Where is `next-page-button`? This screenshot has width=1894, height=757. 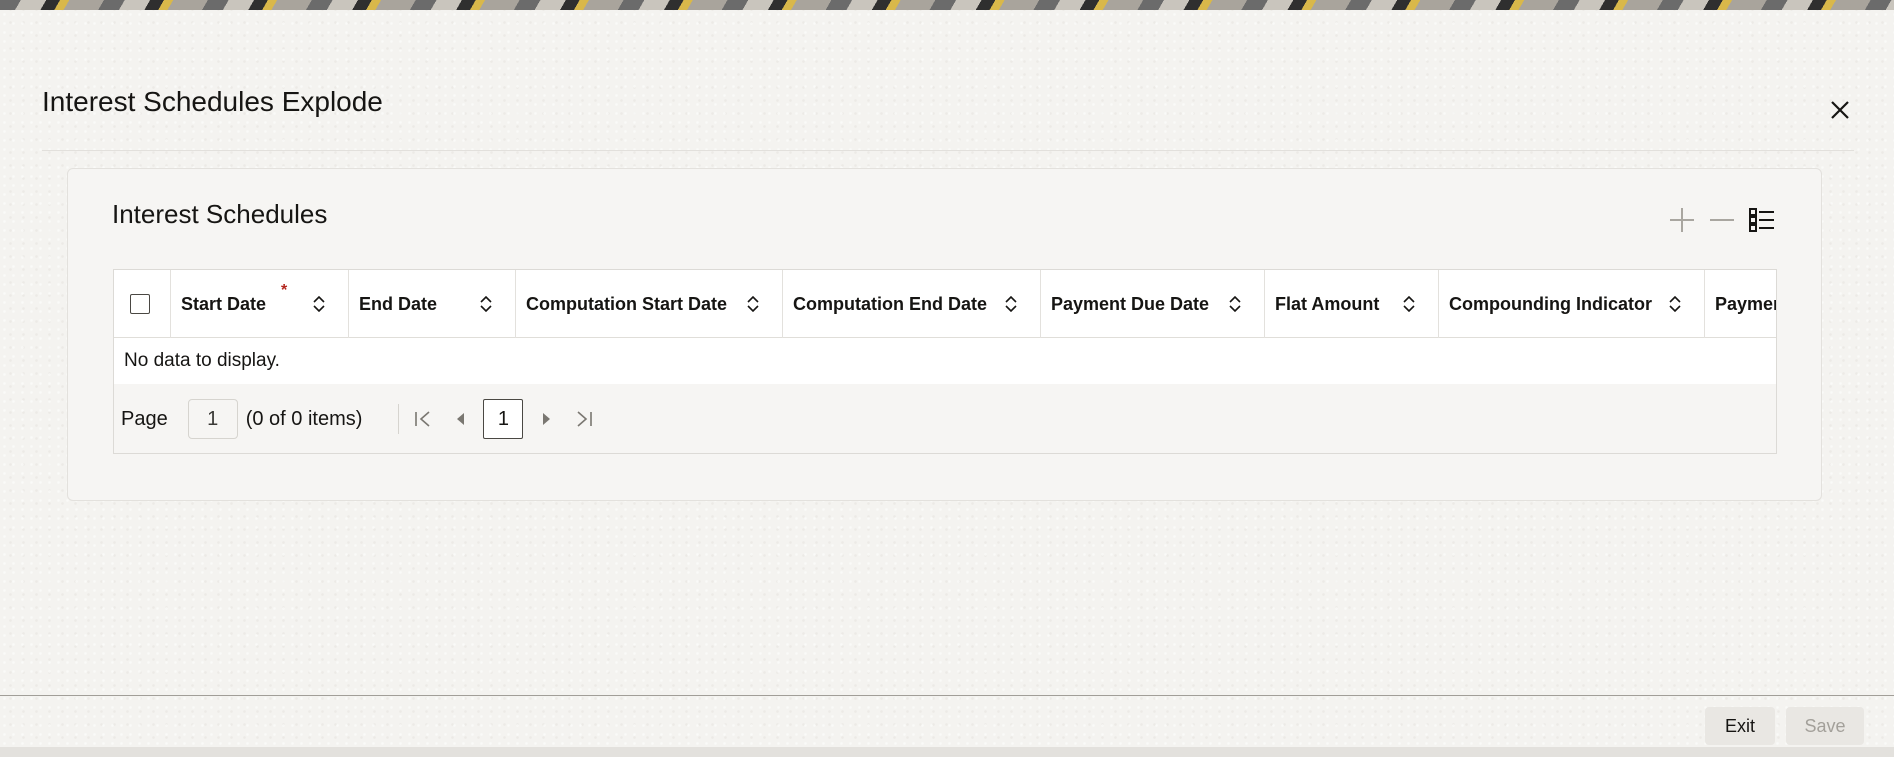
next-page-button is located at coordinates (547, 419).